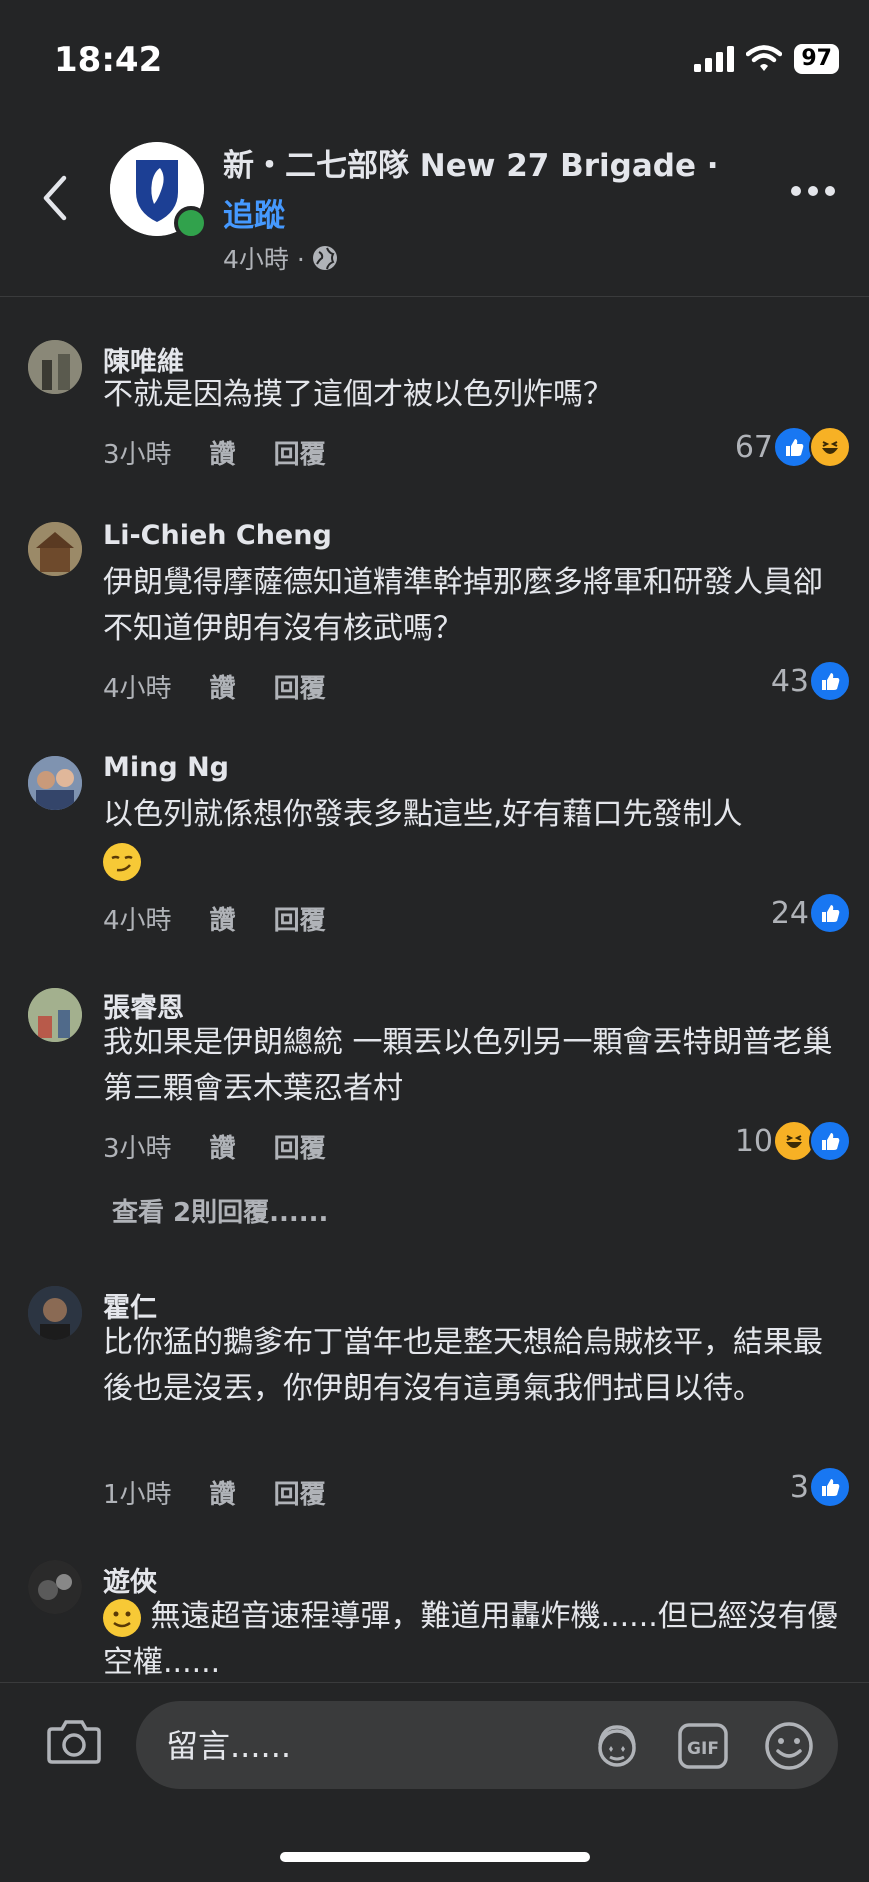  What do you see at coordinates (463, 605) in the screenshot?
I see `comment-text: 伊朗覺得摩薩德知道精準幹掉那麼多將軍和研發人員卻不知道伊朗有沒有核武嗎？` at bounding box center [463, 605].